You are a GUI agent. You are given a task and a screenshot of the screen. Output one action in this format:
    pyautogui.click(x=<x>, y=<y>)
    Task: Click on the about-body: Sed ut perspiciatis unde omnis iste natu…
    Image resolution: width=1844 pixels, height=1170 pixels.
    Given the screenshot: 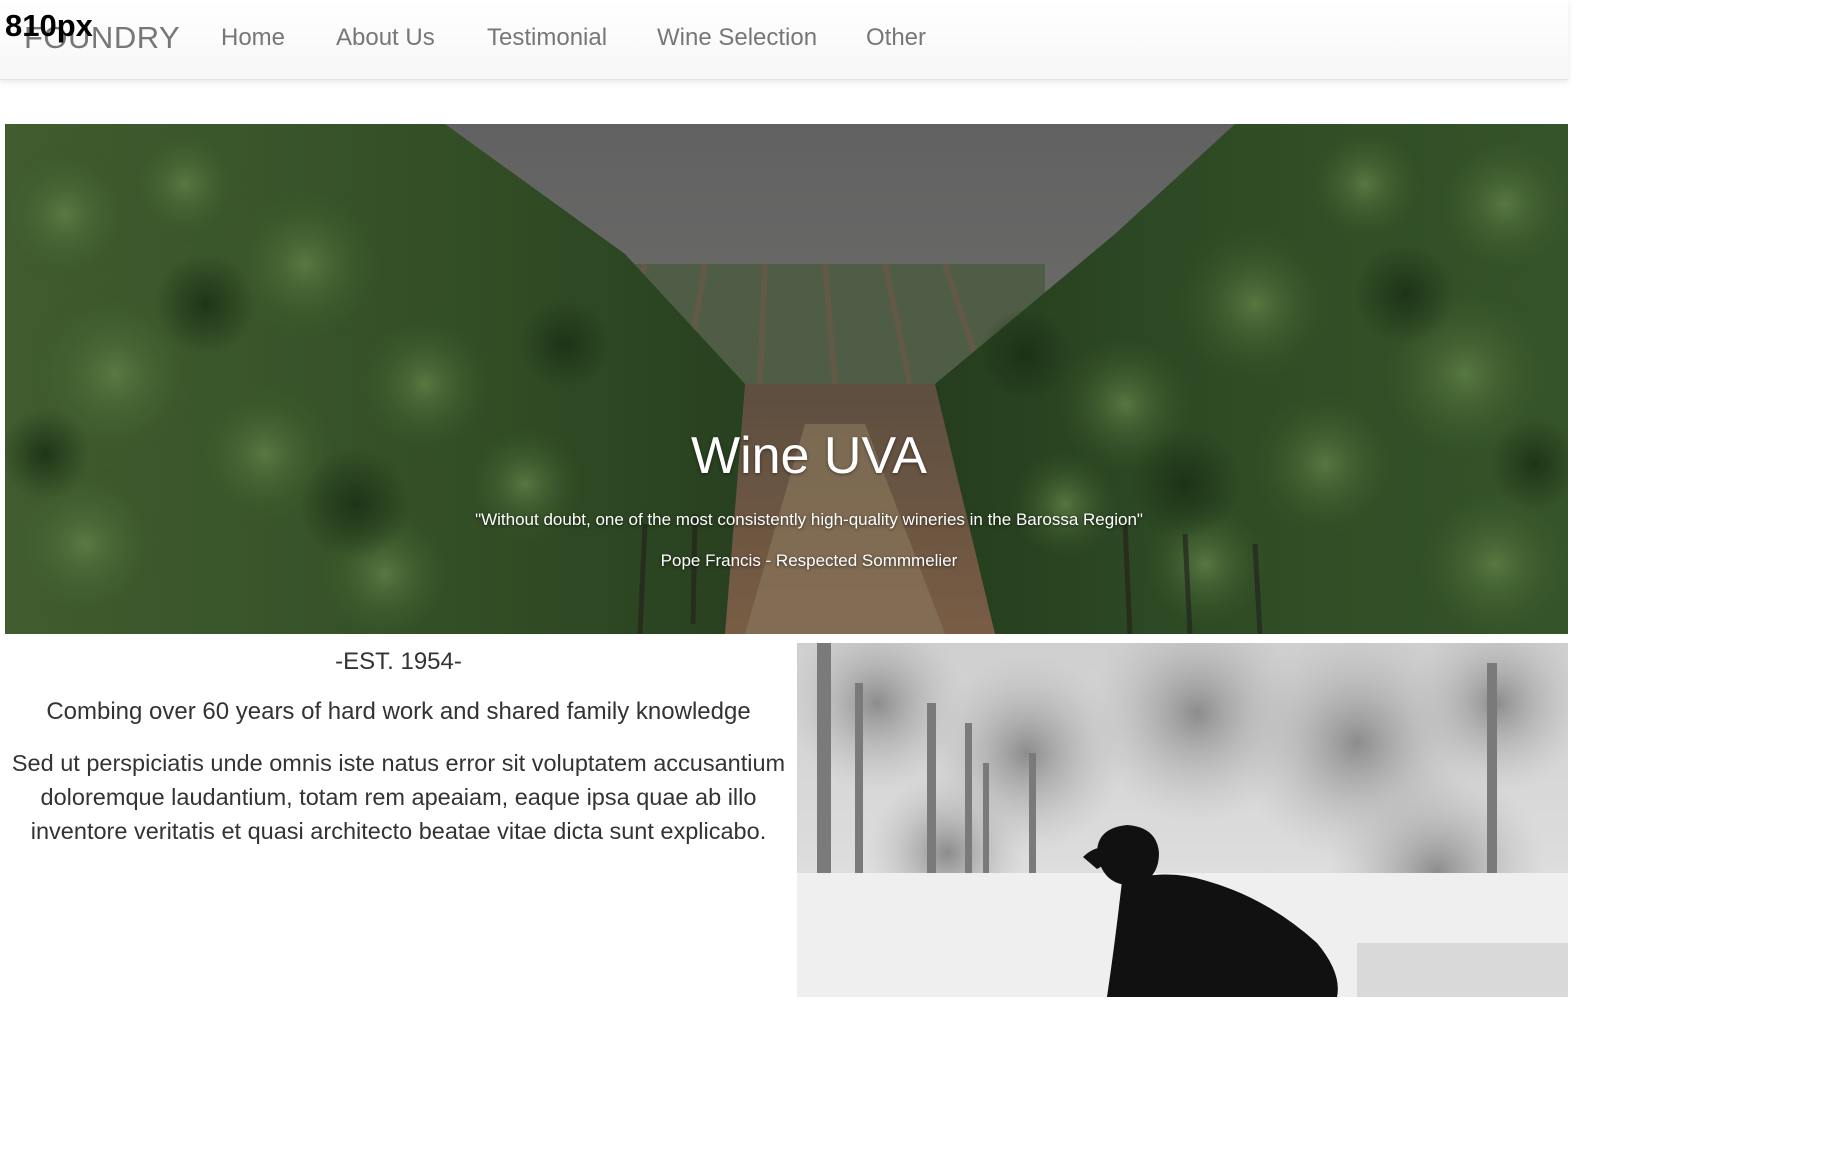 What is the action you would take?
    pyautogui.click(x=398, y=797)
    